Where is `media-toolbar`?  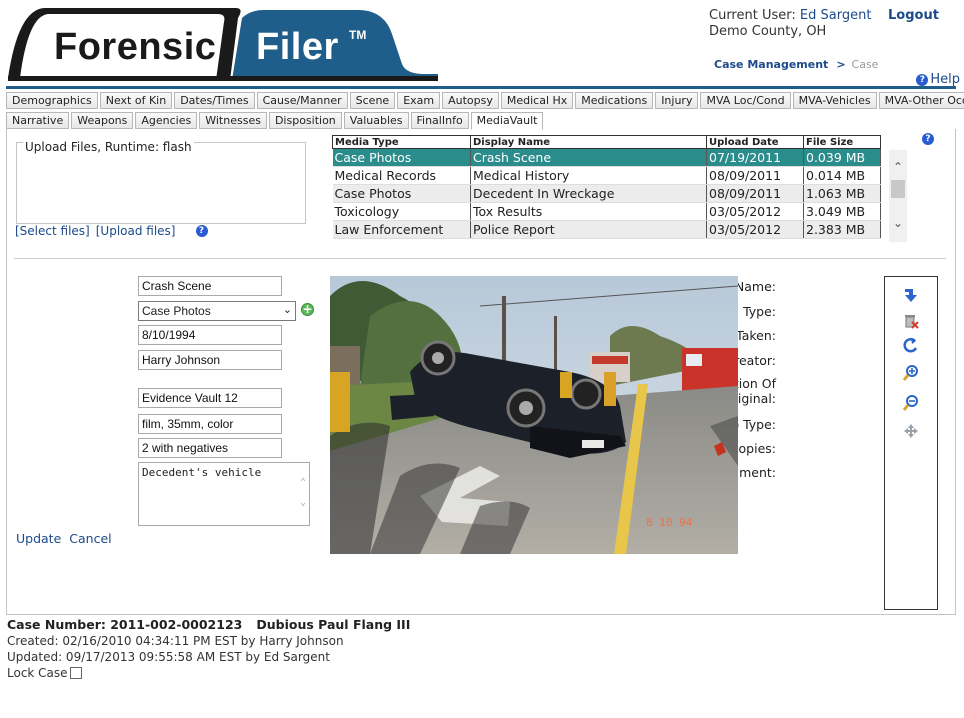 media-toolbar is located at coordinates (911, 443).